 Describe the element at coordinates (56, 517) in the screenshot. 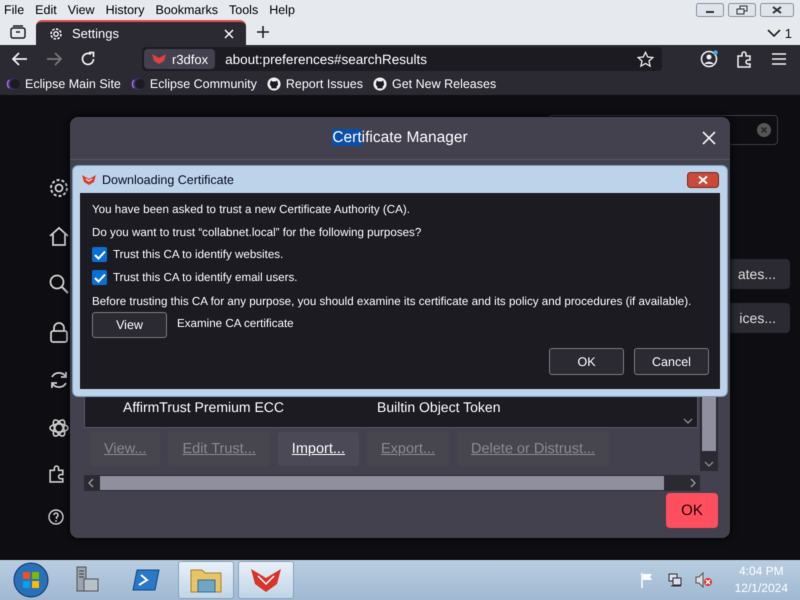

I see `help-icon` at that location.